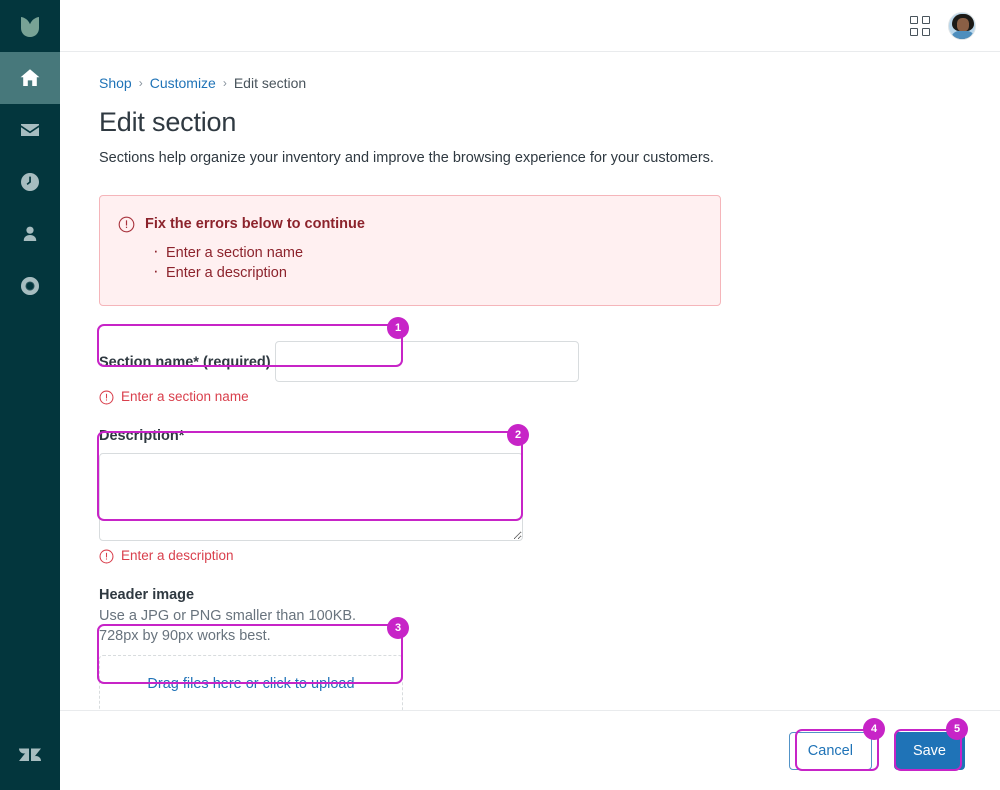 The width and height of the screenshot is (1000, 790). I want to click on page-title: Edit section, so click(168, 122).